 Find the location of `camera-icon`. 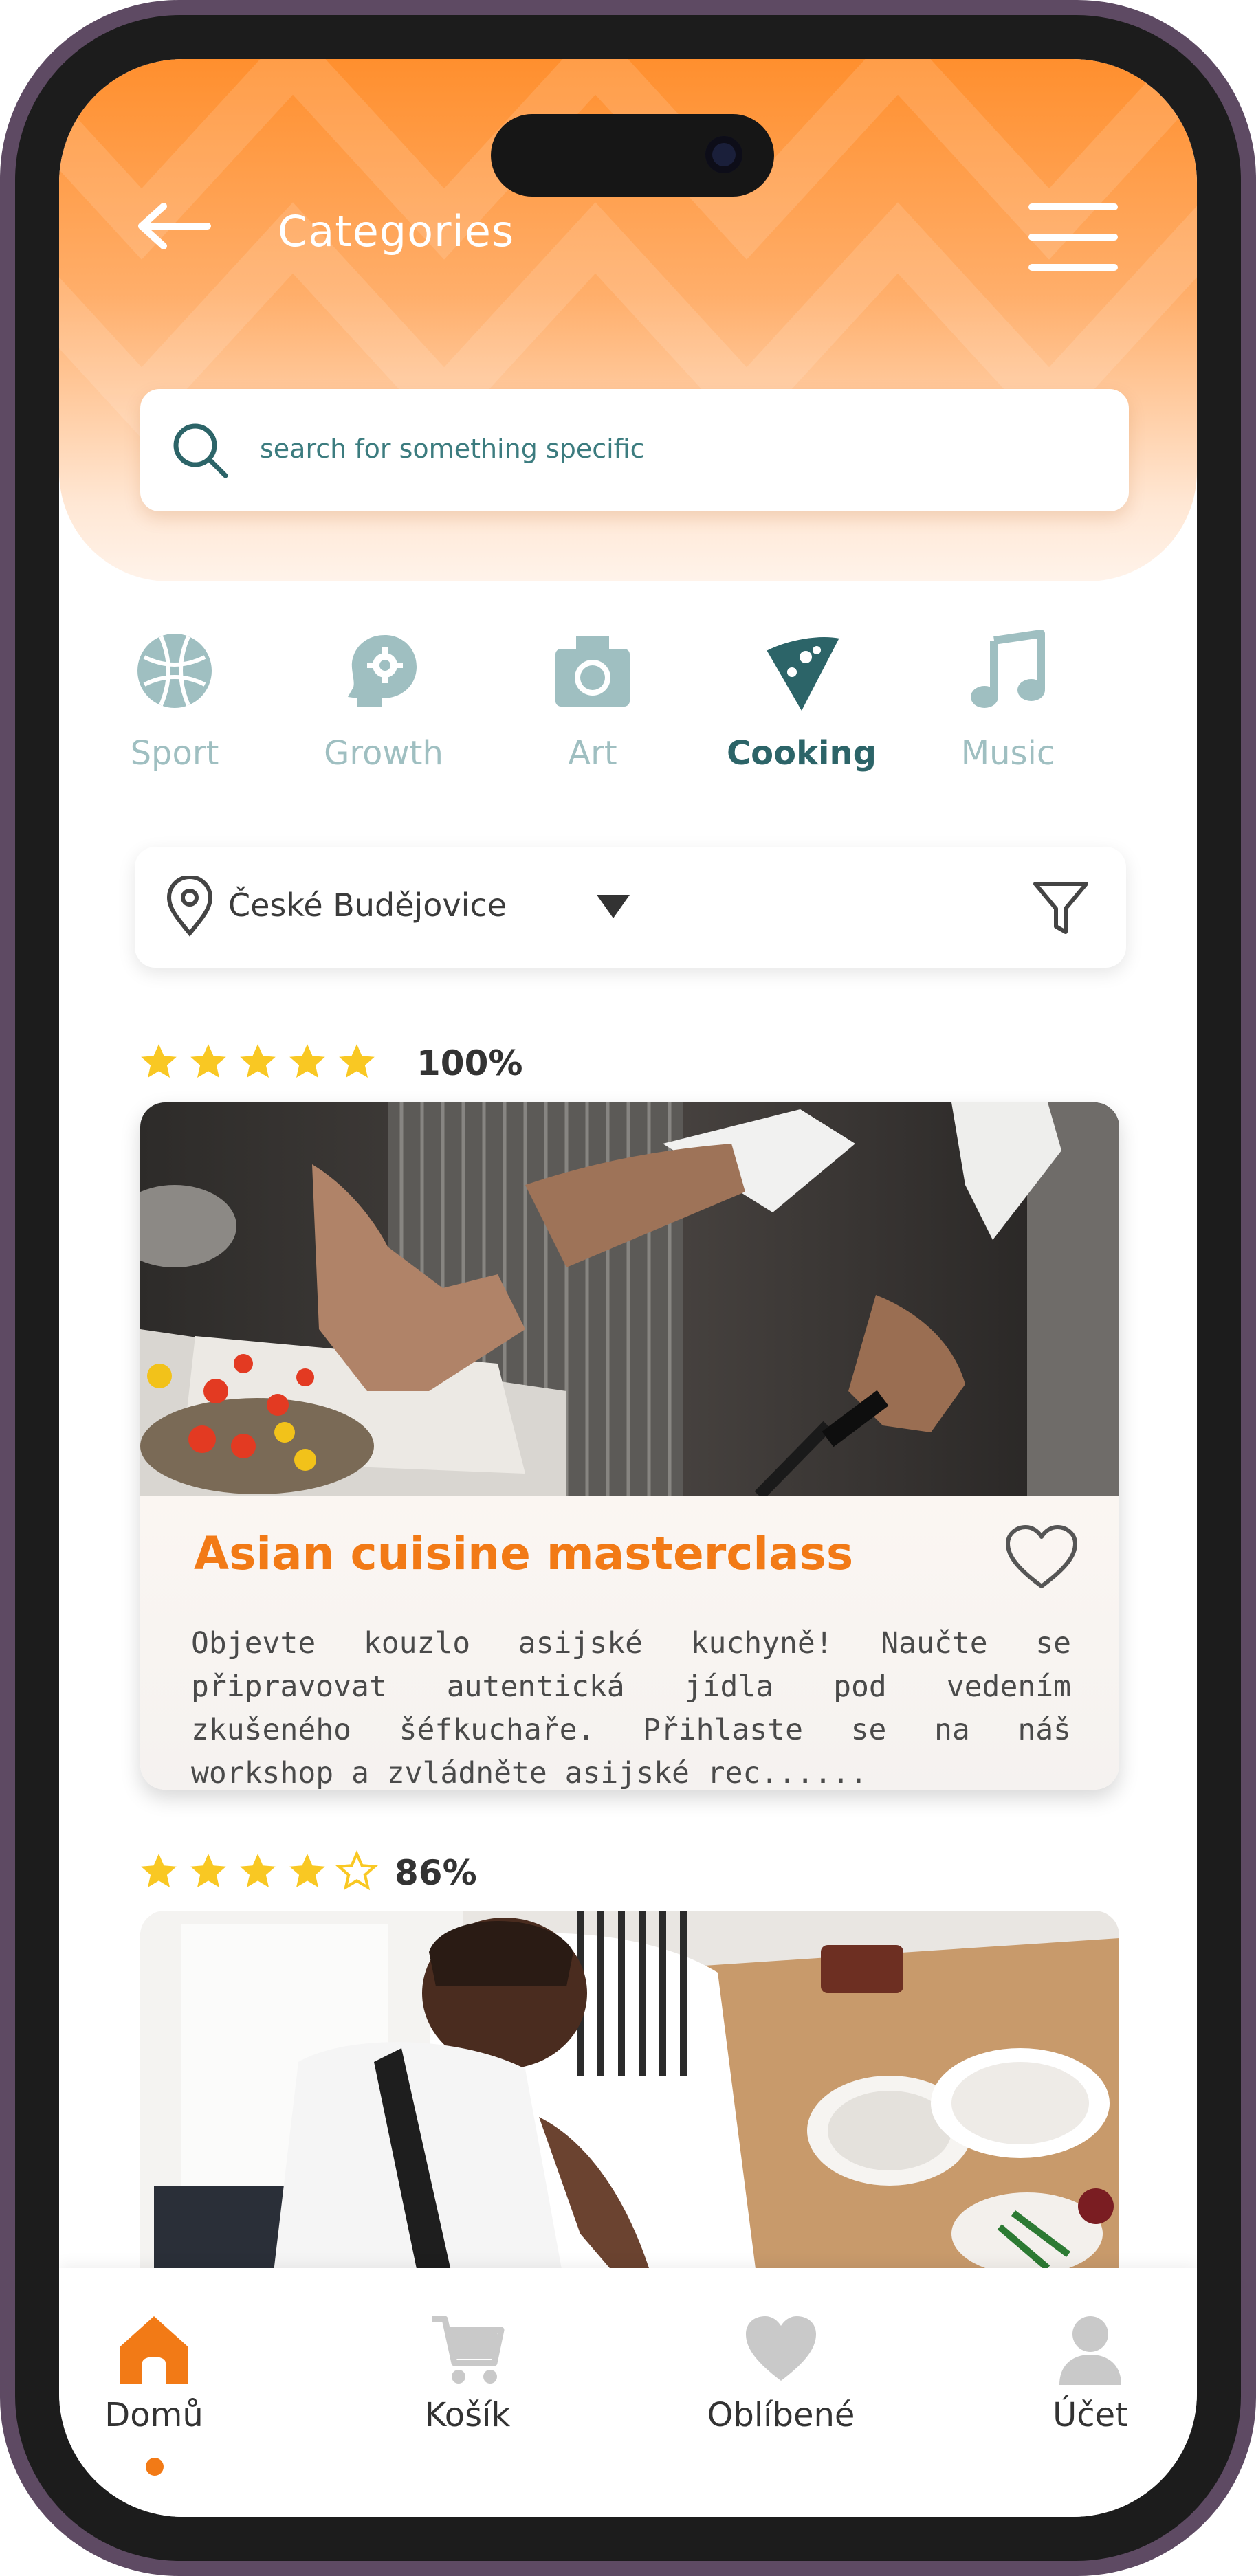

camera-icon is located at coordinates (593, 671).